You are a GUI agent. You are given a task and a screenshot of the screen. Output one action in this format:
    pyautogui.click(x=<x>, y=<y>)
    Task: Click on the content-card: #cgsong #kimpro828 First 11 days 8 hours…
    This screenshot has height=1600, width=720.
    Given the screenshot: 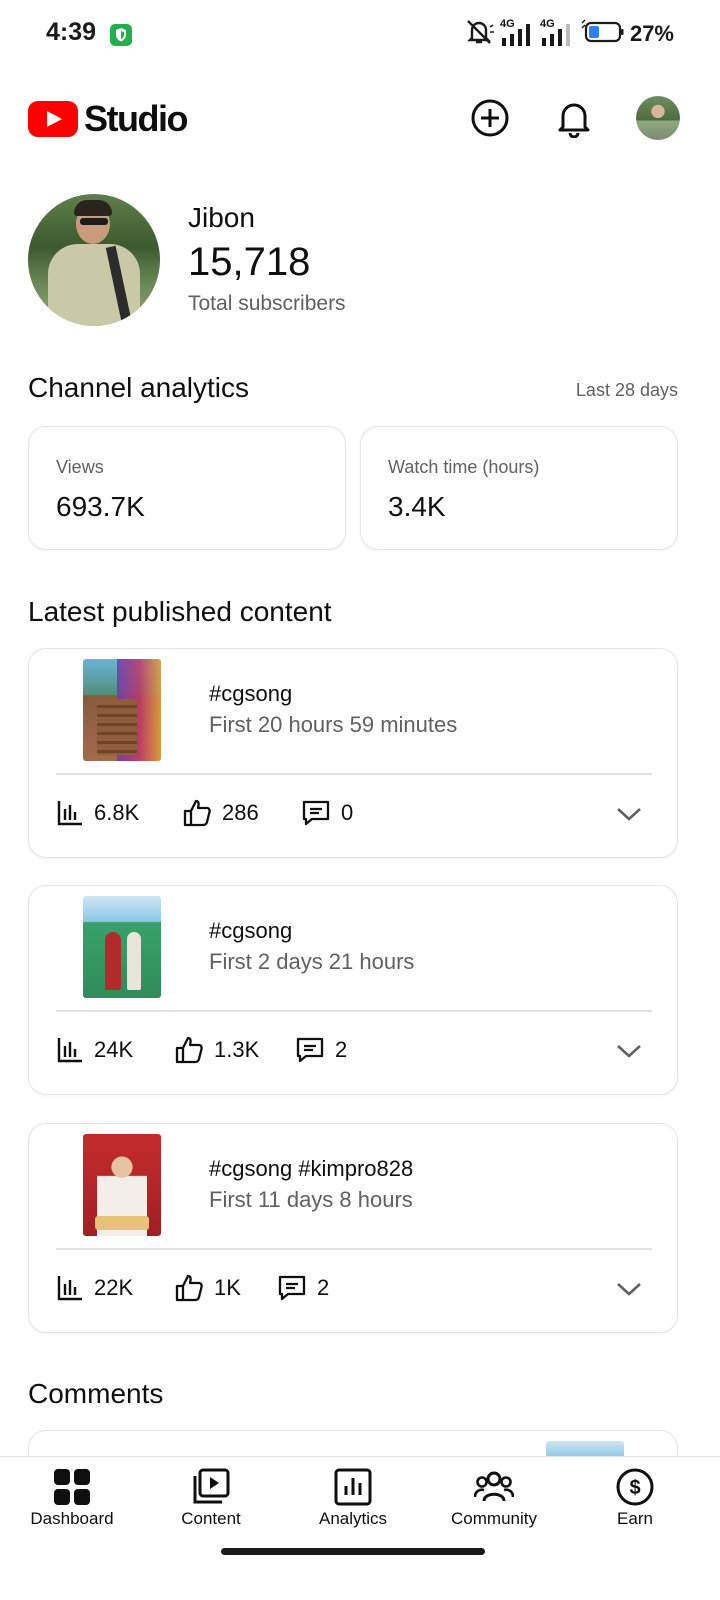 What is the action you would take?
    pyautogui.click(x=353, y=1228)
    